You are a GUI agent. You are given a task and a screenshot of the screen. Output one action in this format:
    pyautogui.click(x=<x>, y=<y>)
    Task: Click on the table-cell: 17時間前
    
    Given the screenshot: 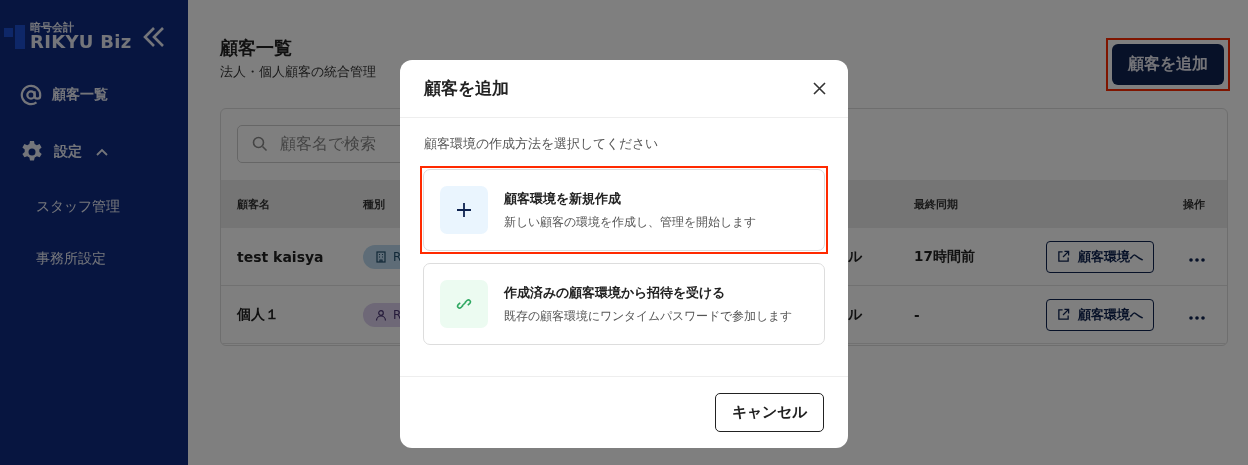 What is the action you would take?
    pyautogui.click(x=944, y=256)
    